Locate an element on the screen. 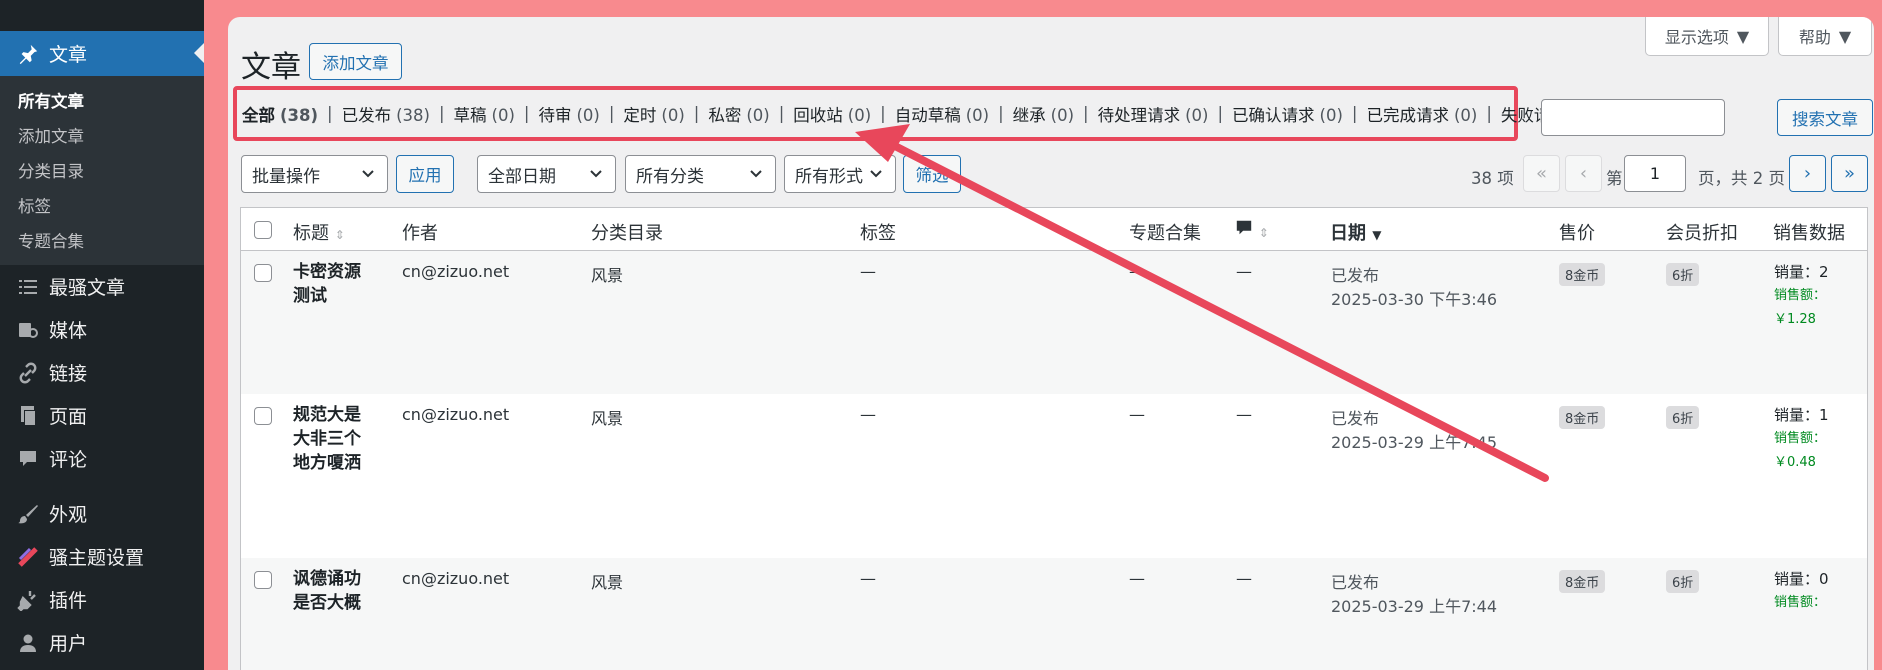 Image resolution: width=1882 pixels, height=670 pixels. plug-icon is located at coordinates (28, 600).